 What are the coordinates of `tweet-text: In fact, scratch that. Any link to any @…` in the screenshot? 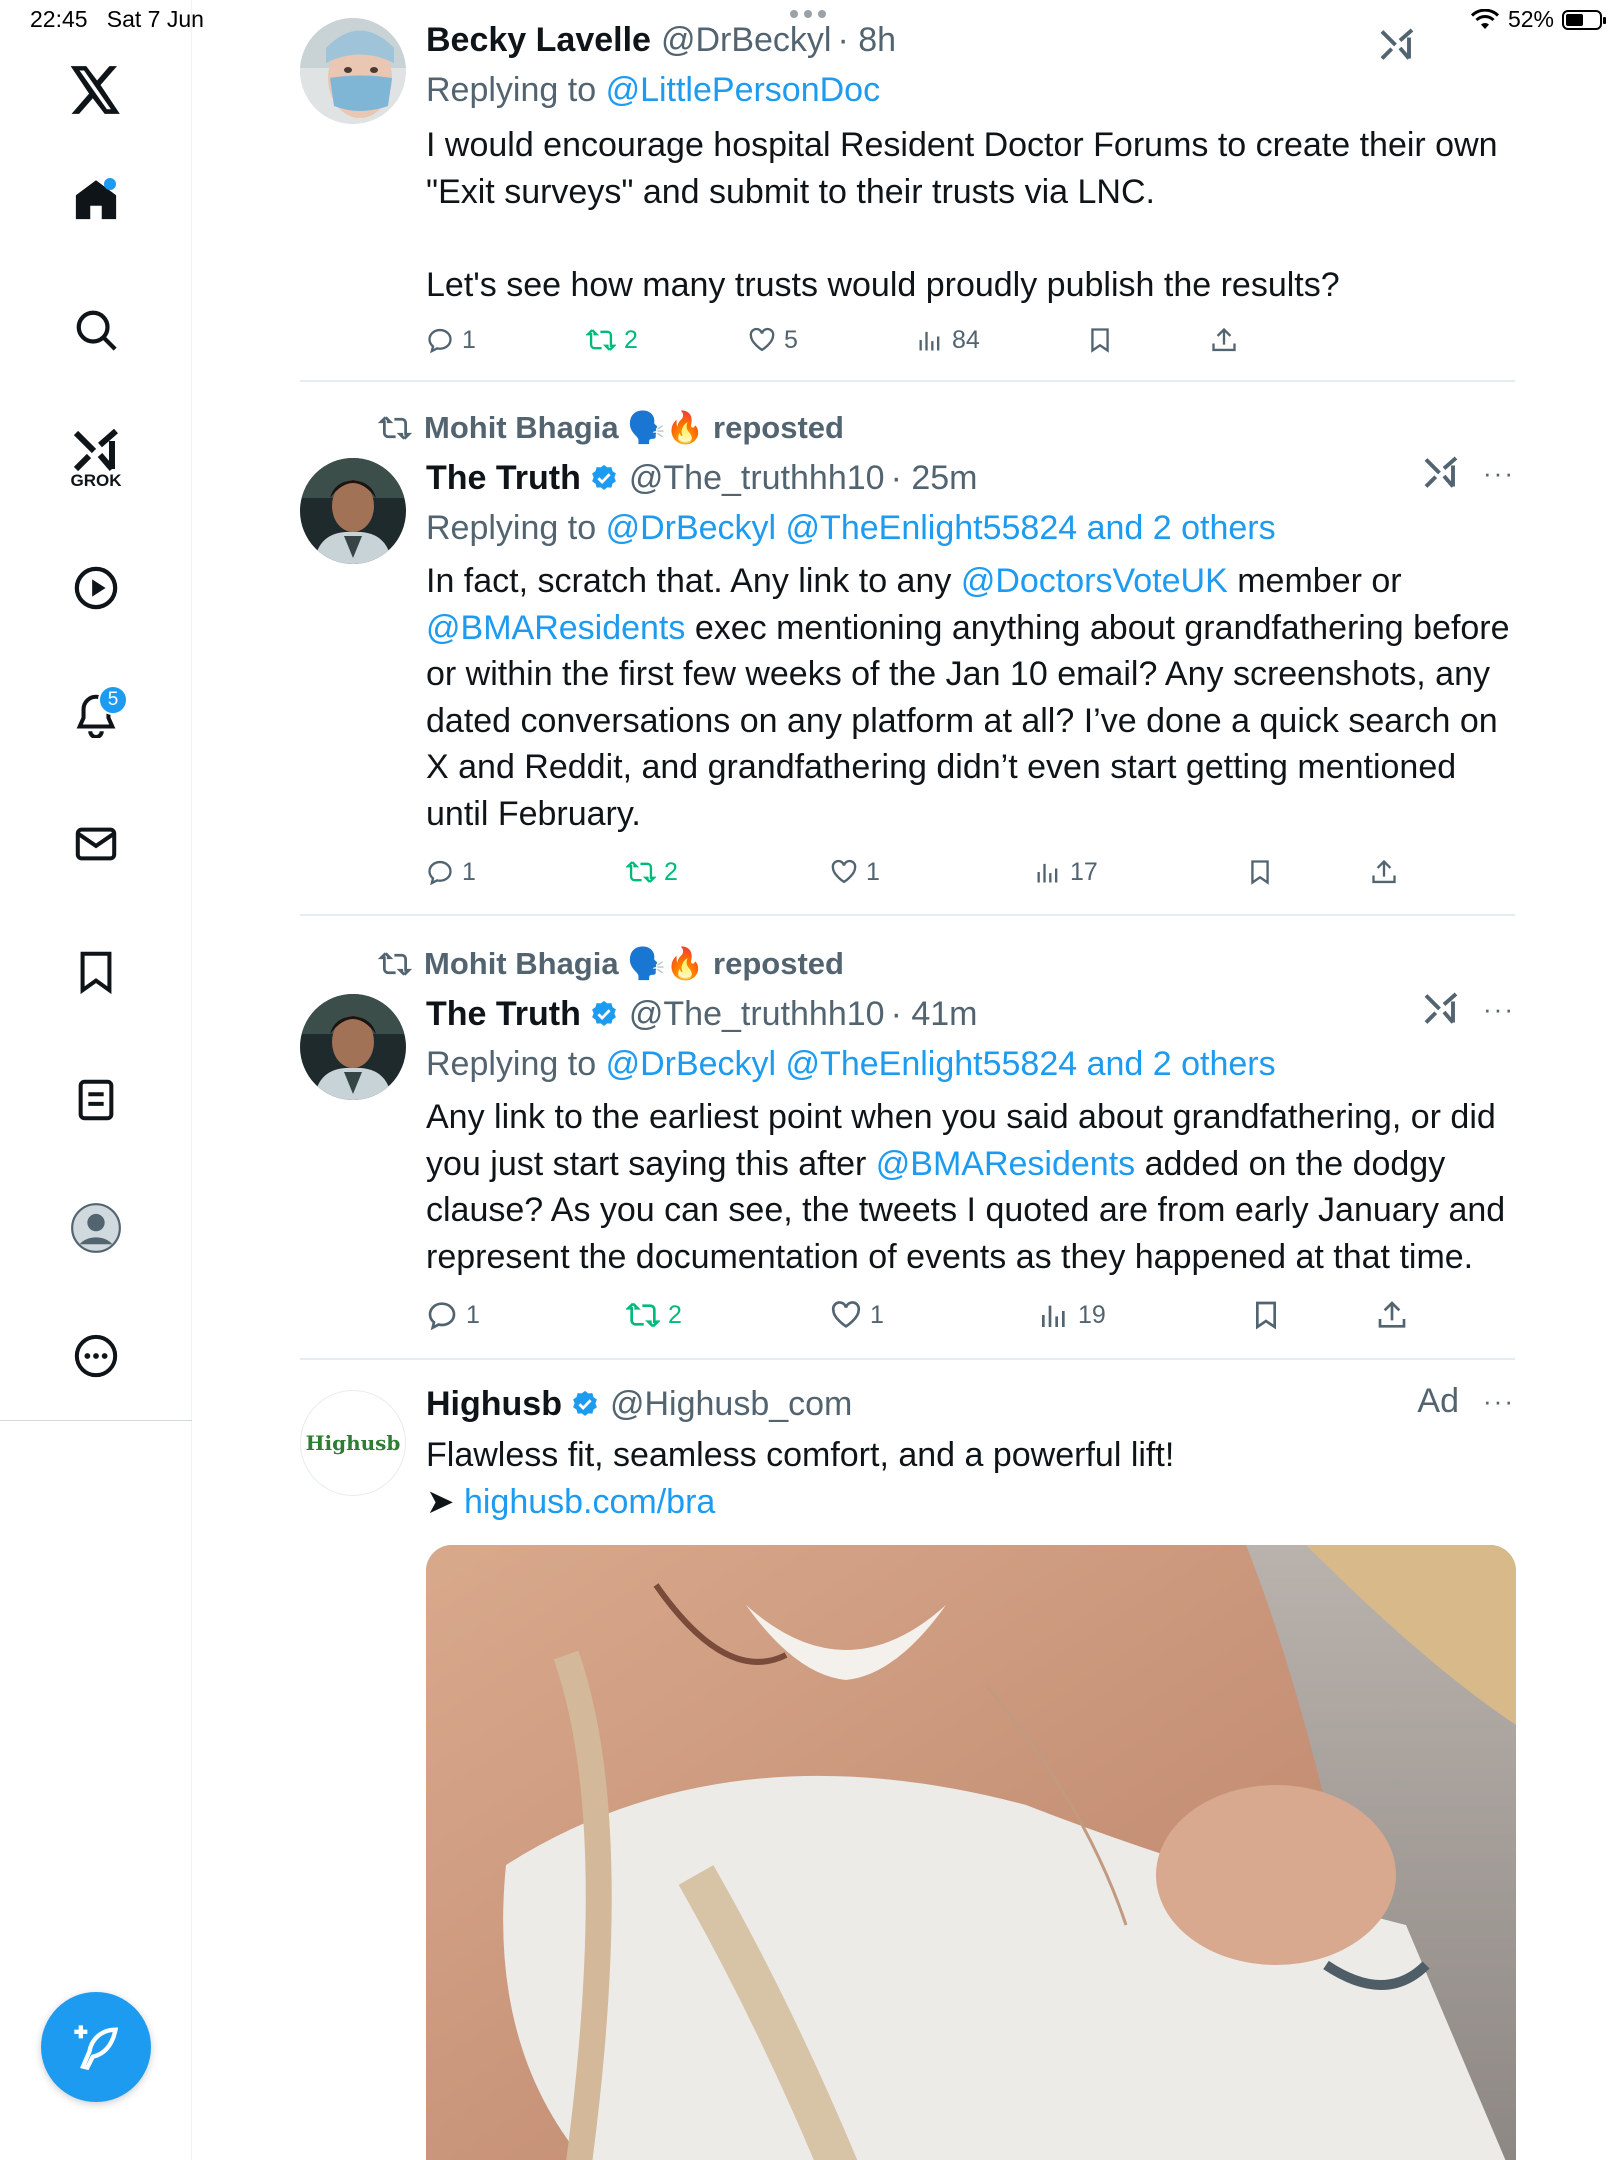 It's located at (971, 697).